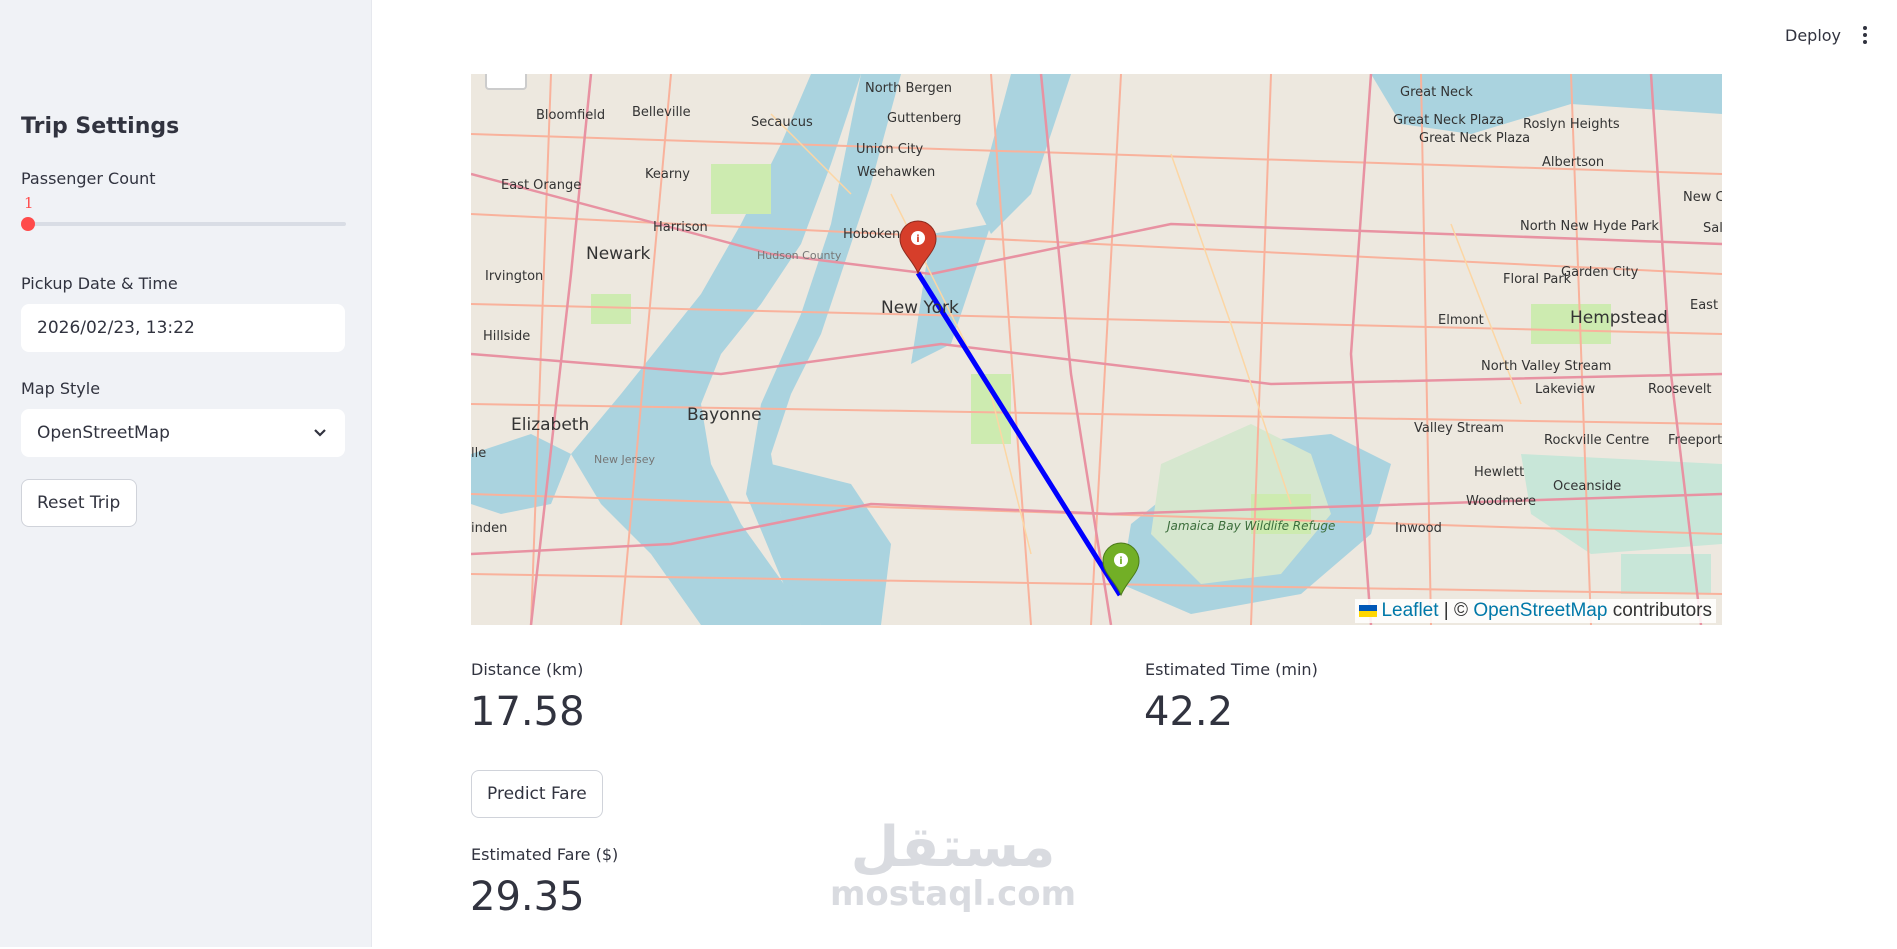  What do you see at coordinates (920, 308) in the screenshot?
I see `place-label: New York` at bounding box center [920, 308].